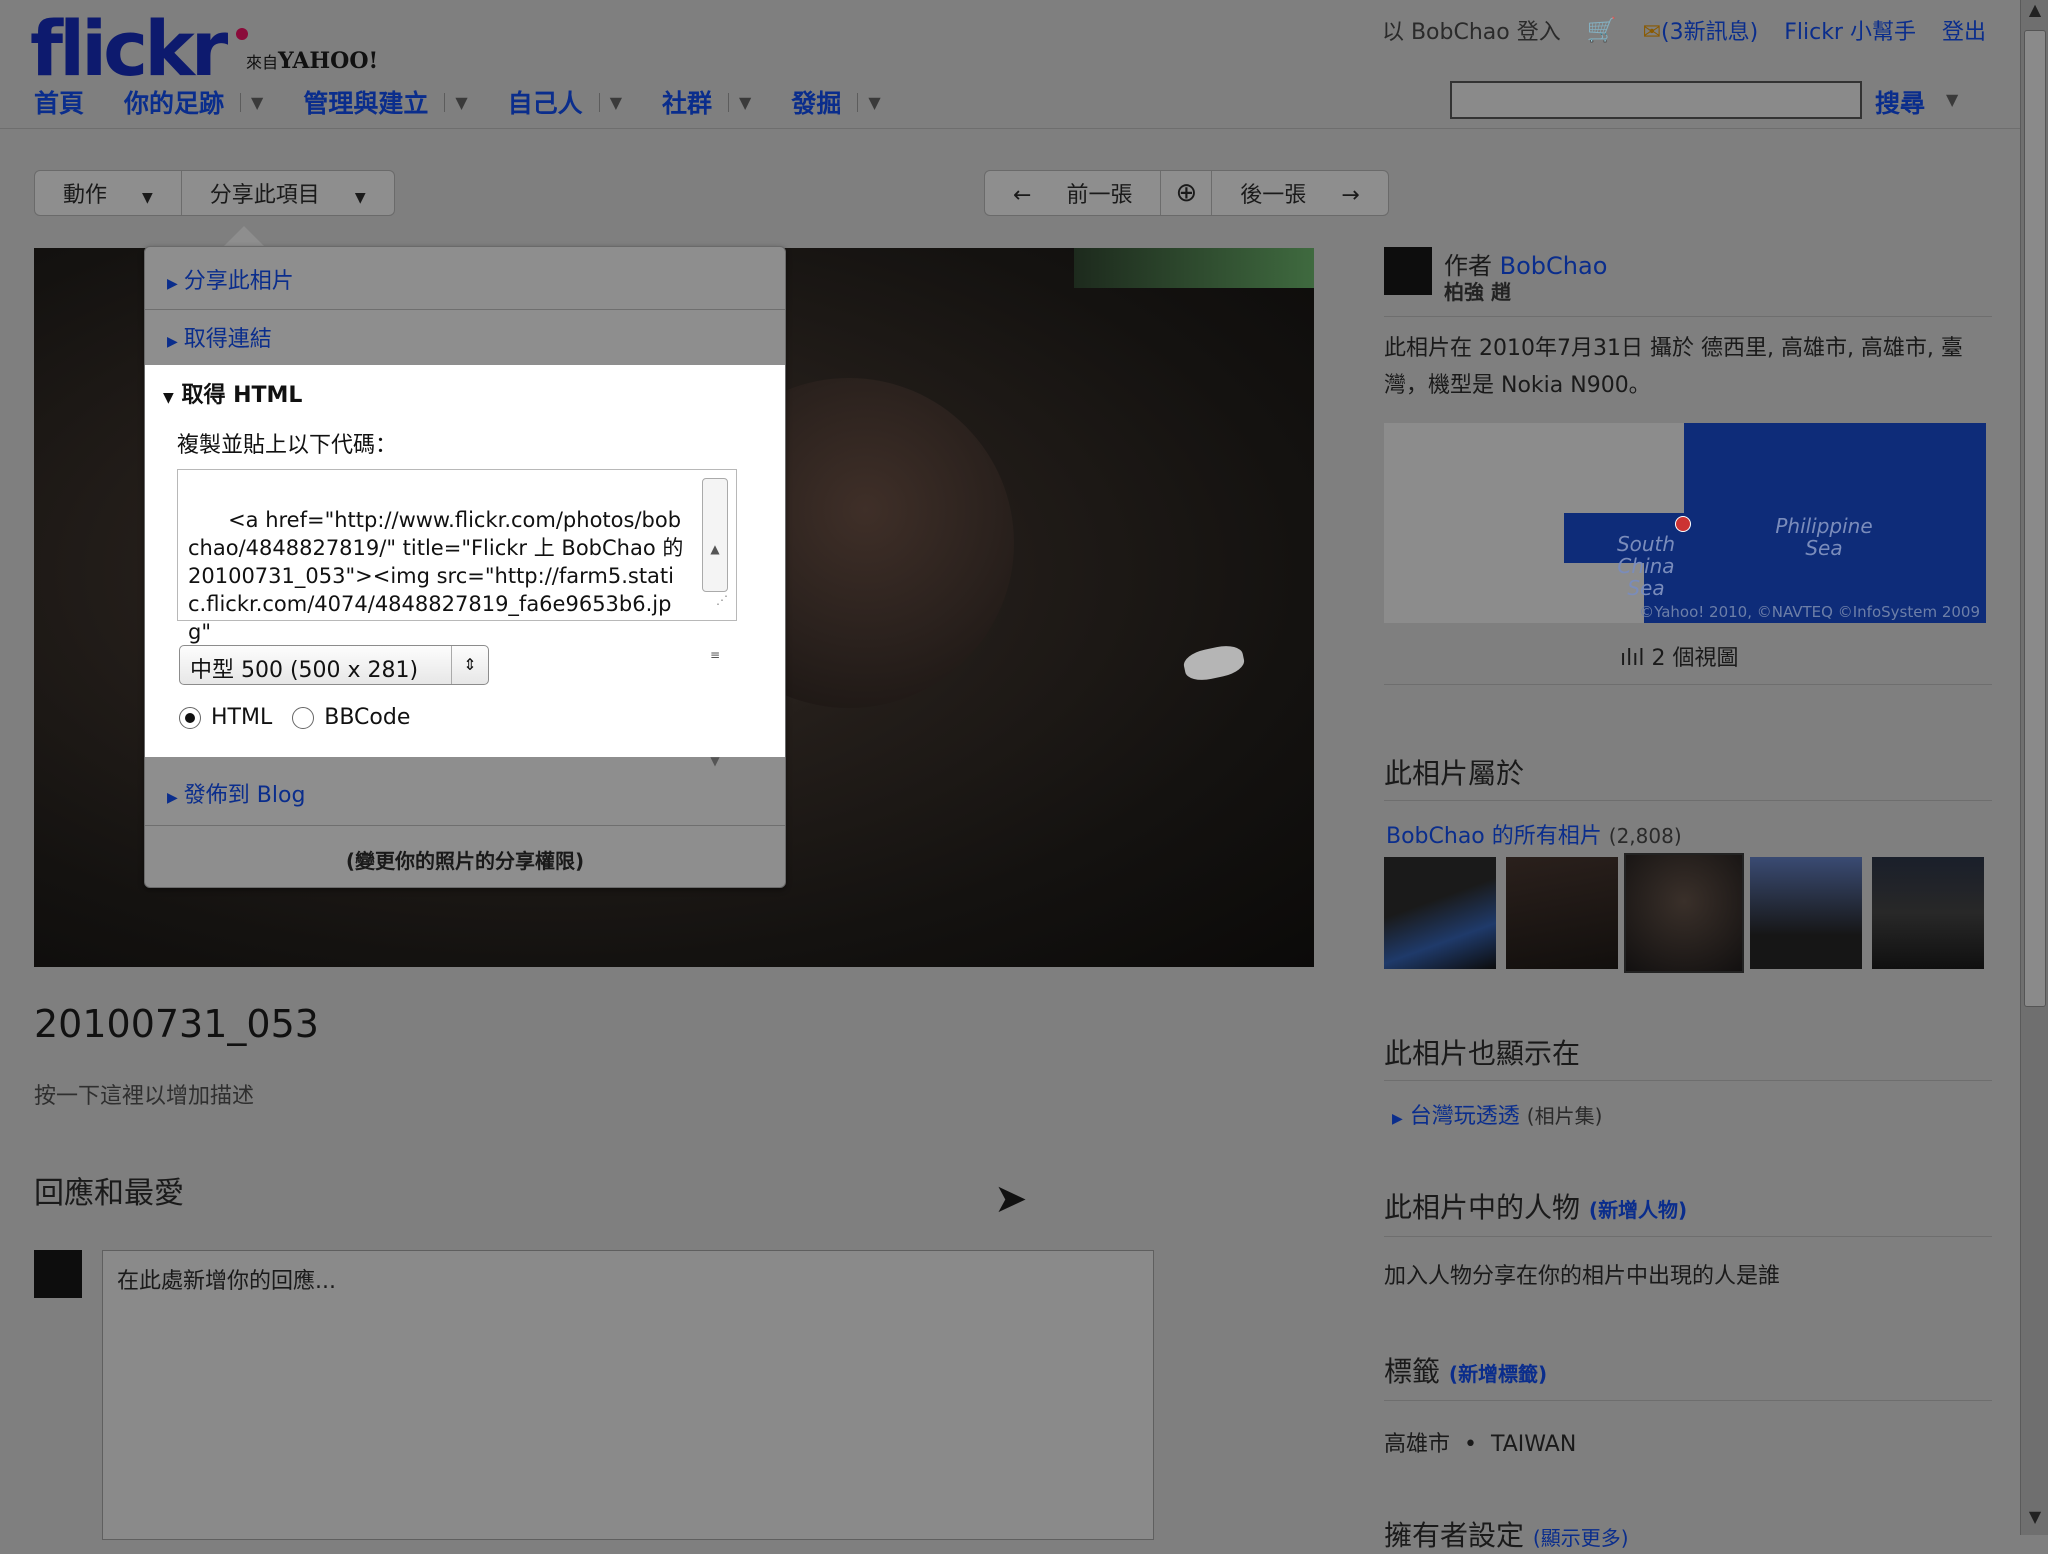 The width and height of the screenshot is (2048, 1554). I want to click on tag-item: 高雄市, so click(1417, 1444).